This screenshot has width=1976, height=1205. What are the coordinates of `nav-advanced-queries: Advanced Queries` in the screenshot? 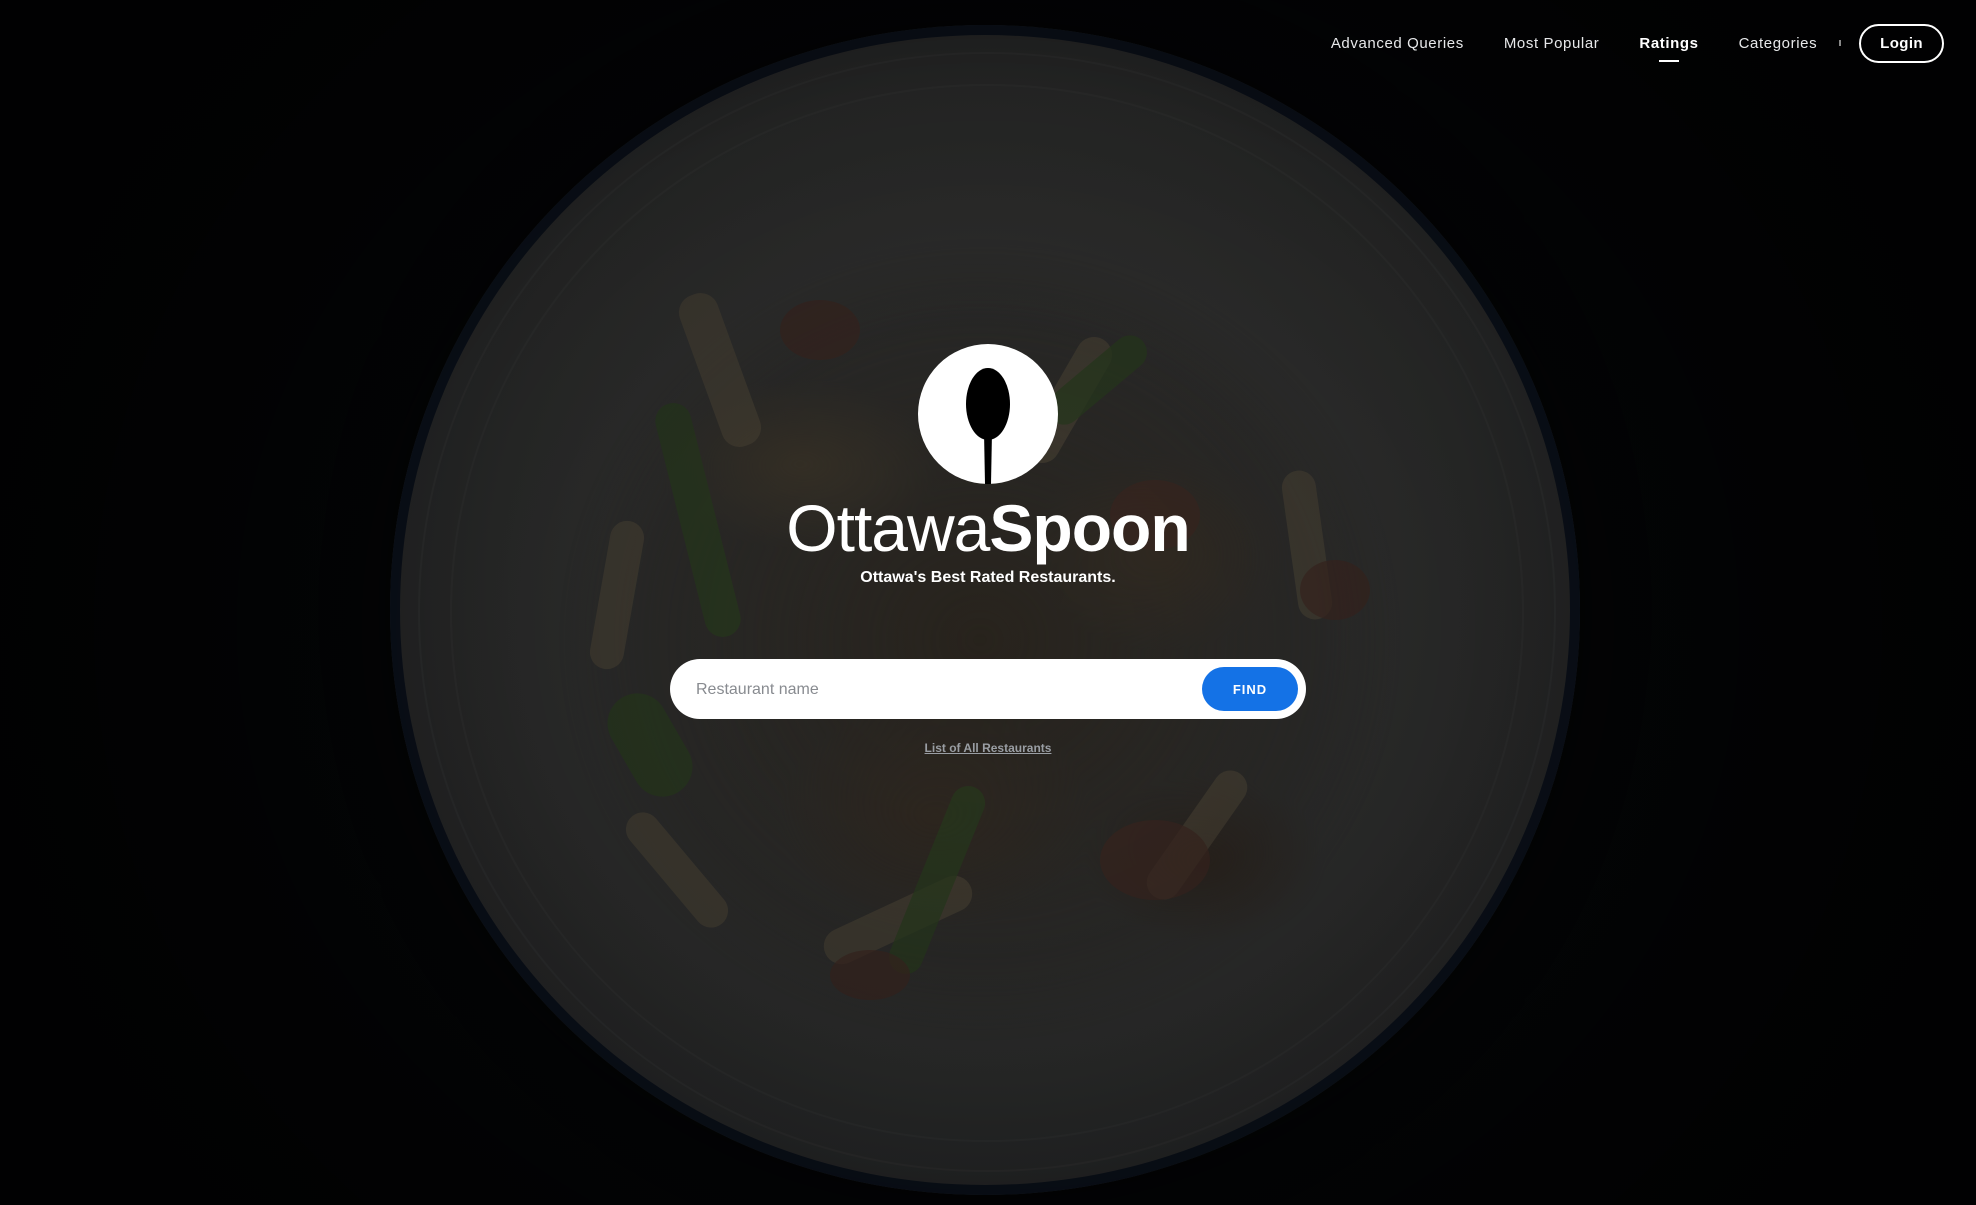 It's located at (1397, 43).